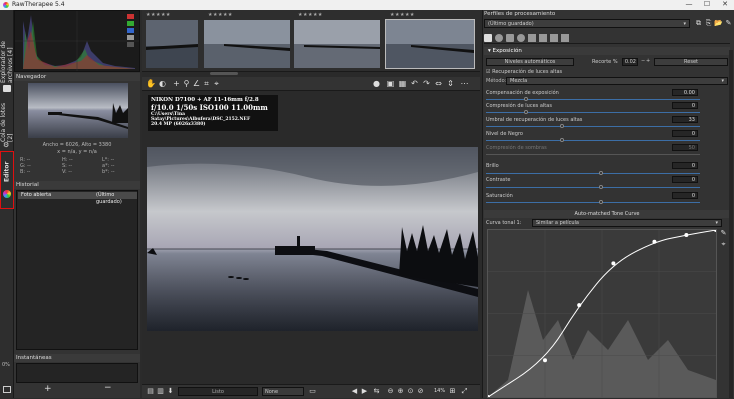 The width and height of the screenshot is (734, 399). I want to click on tab-batch-queue: Cola de lotes [2], so click(7, 120).